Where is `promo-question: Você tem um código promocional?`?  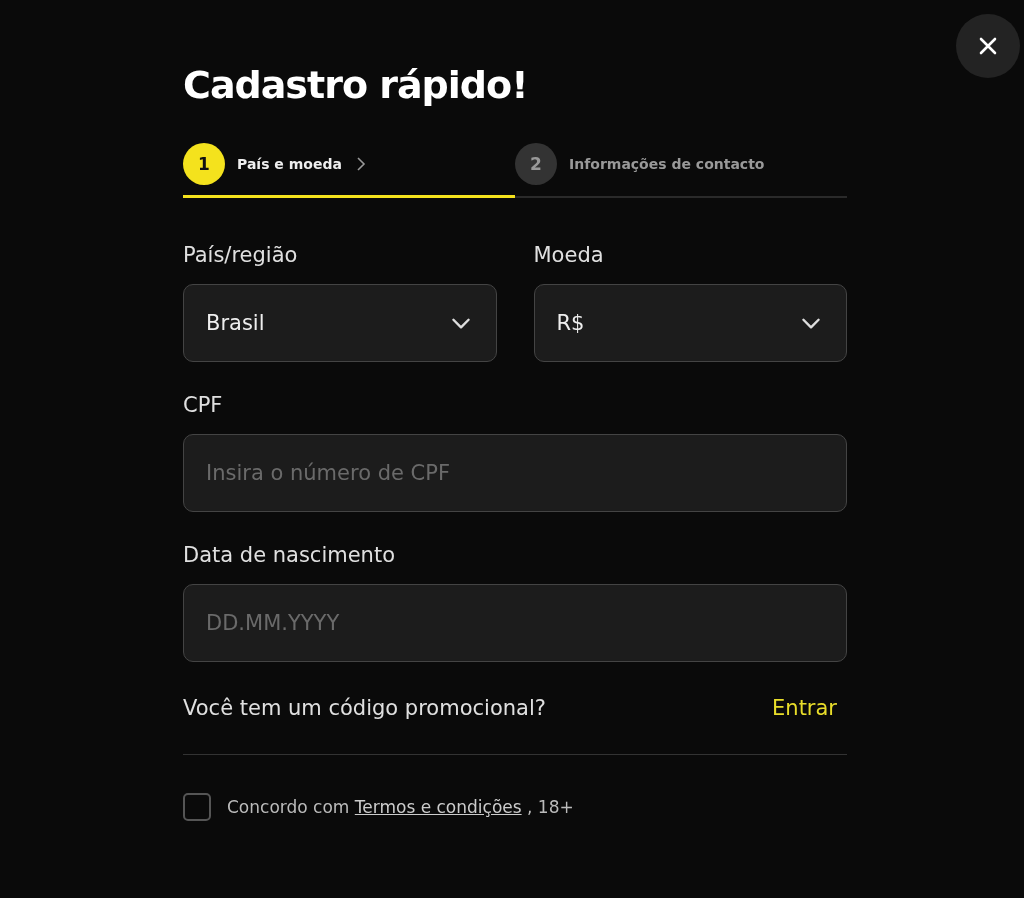 promo-question: Você tem um código promocional? is located at coordinates (364, 708).